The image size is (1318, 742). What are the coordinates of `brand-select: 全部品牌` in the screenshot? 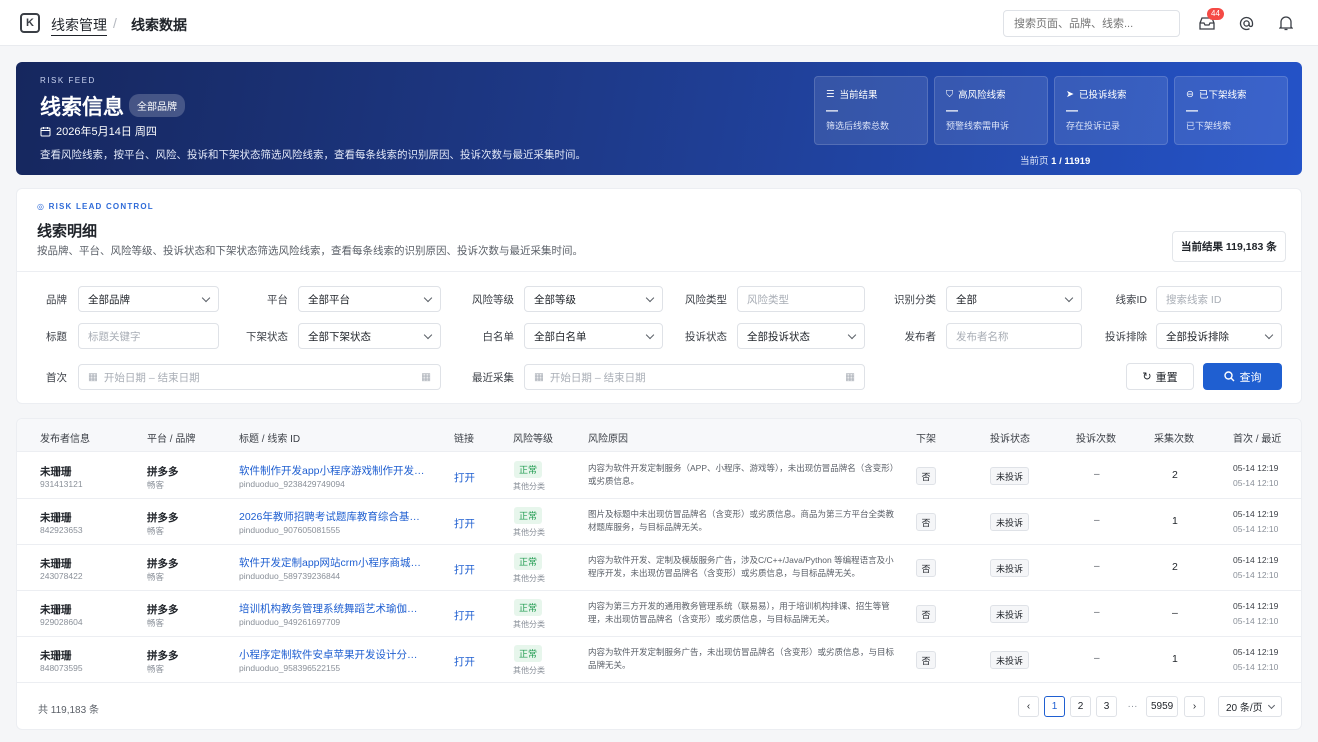 It's located at (148, 299).